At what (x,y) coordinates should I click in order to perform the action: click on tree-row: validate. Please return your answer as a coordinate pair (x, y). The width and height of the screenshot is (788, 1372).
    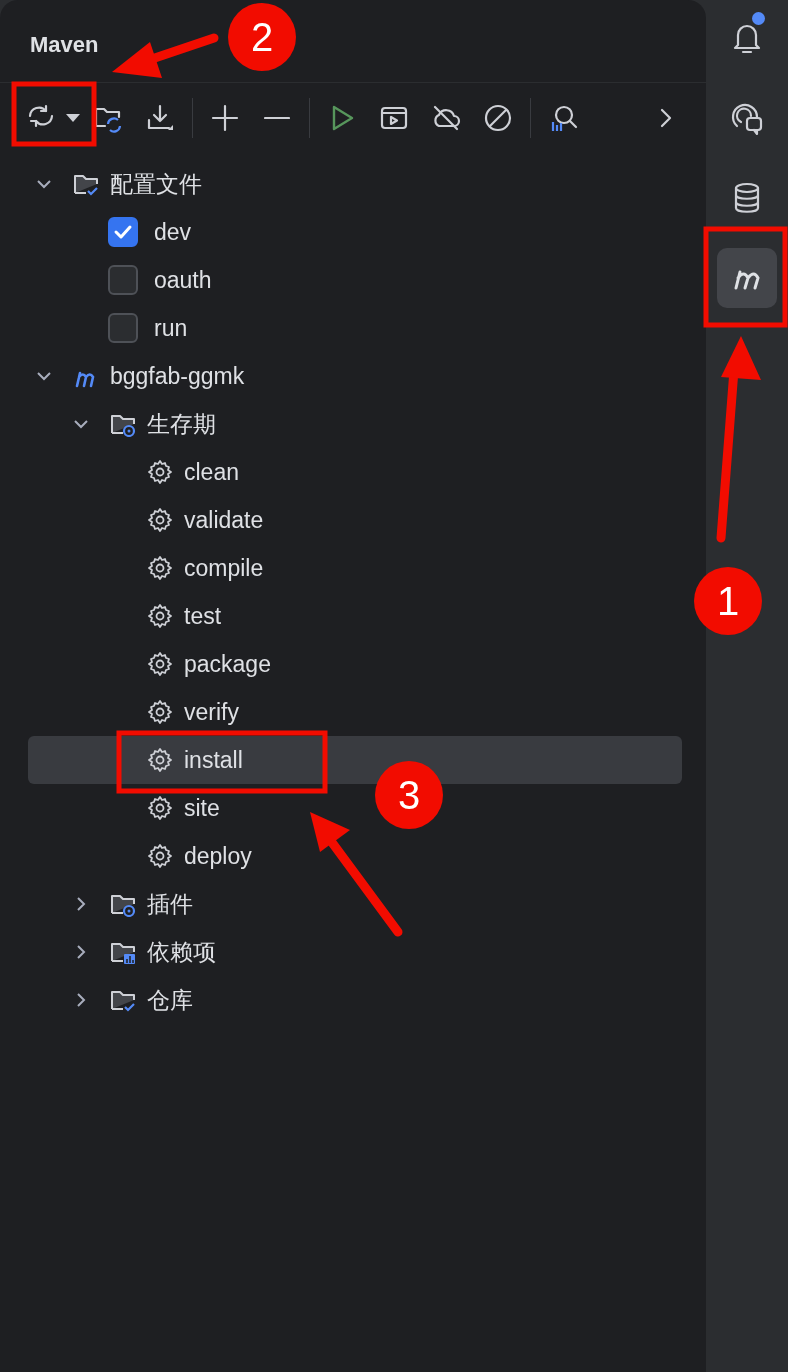
    Looking at the image, I should click on (150, 520).